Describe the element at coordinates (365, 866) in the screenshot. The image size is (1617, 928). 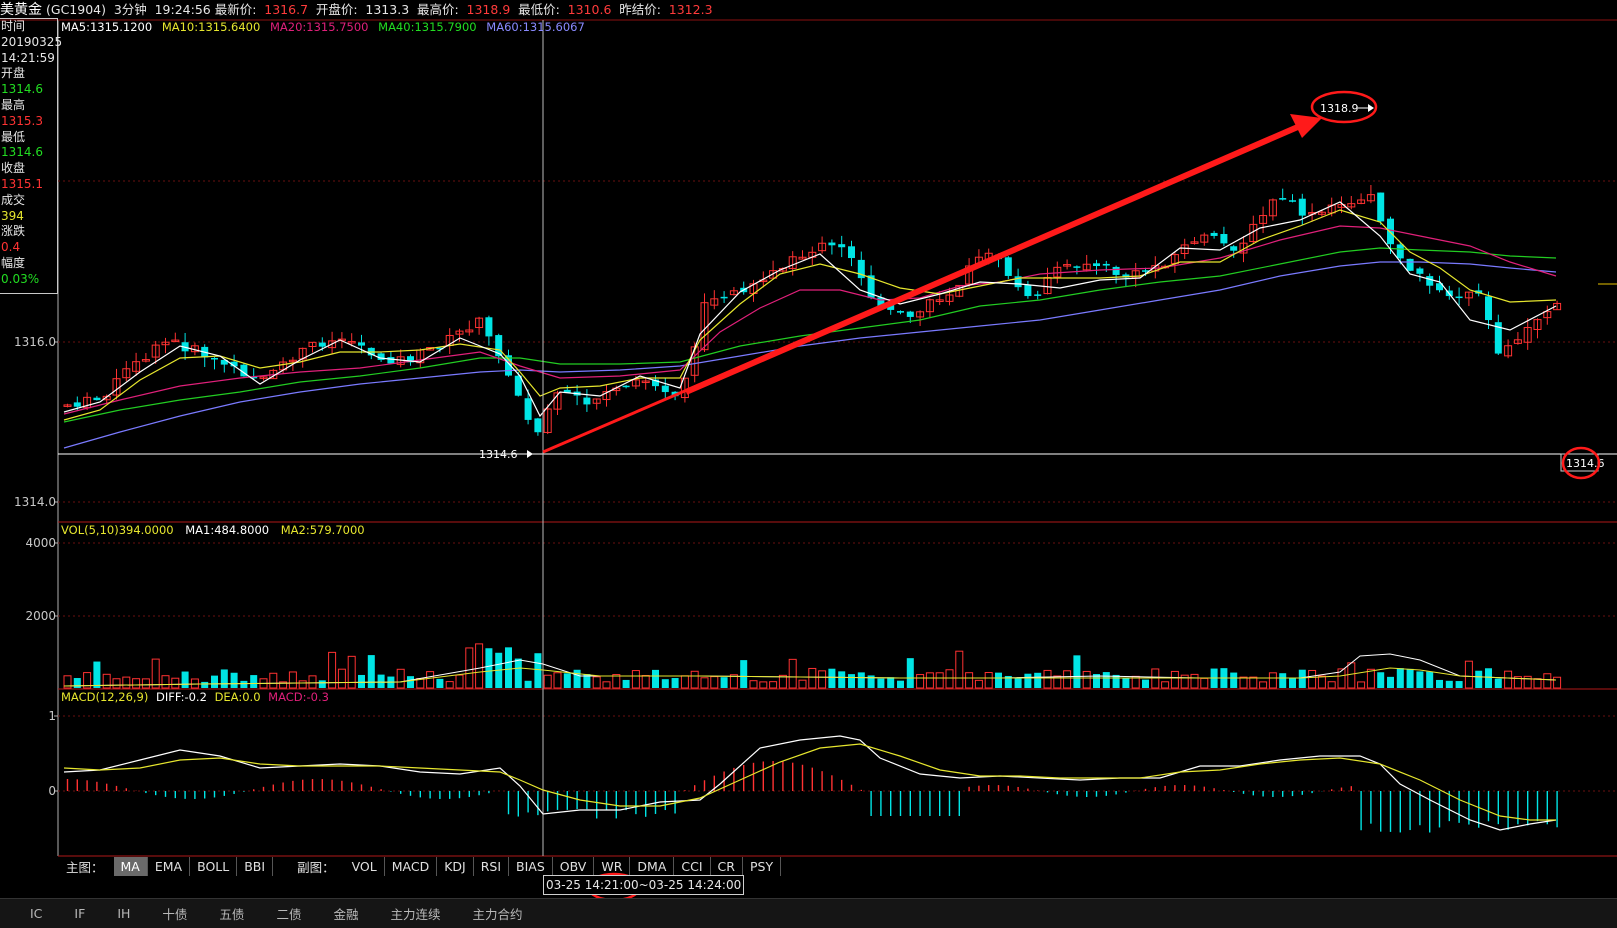
I see `tab-vol: VOL` at that location.